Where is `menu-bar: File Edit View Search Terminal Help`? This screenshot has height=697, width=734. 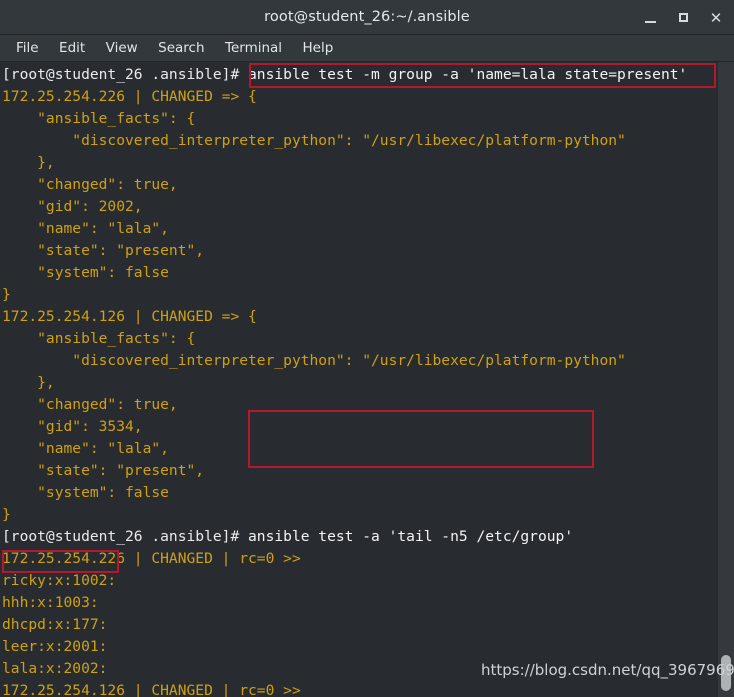 menu-bar: File Edit View Search Terminal Help is located at coordinates (367, 48).